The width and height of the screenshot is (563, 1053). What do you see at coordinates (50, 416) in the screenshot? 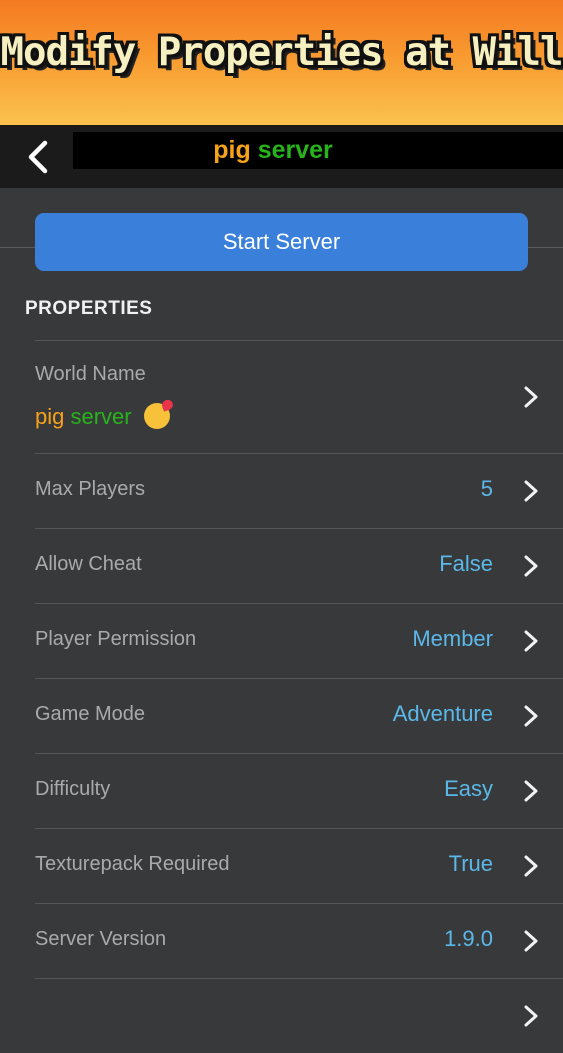
I see `world-name-part-pig: pig` at bounding box center [50, 416].